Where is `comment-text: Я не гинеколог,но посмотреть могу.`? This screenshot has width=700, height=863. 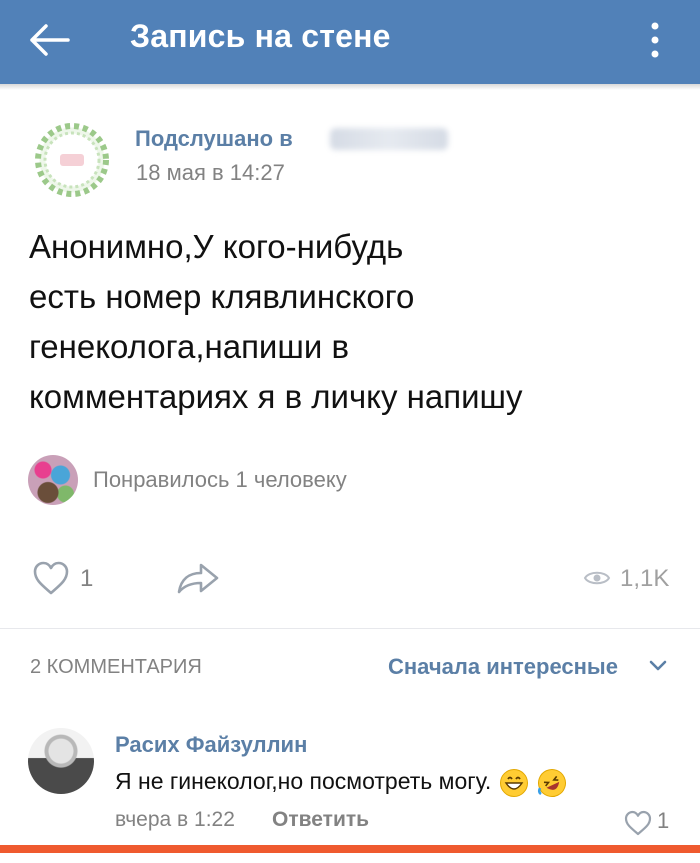
comment-text: Я не гинеколог,но посмотреть могу. is located at coordinates (341, 783).